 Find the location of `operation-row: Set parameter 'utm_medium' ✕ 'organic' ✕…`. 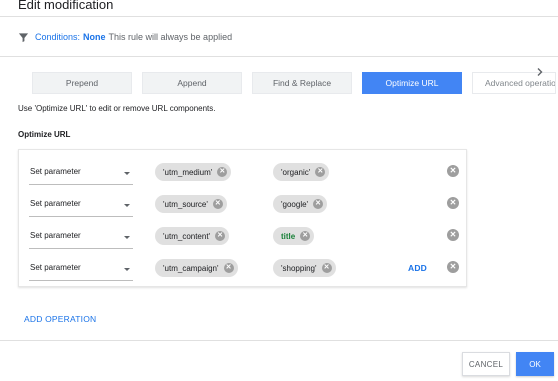

operation-row: Set parameter 'utm_medium' ✕ 'organic' ✕… is located at coordinates (243, 172).